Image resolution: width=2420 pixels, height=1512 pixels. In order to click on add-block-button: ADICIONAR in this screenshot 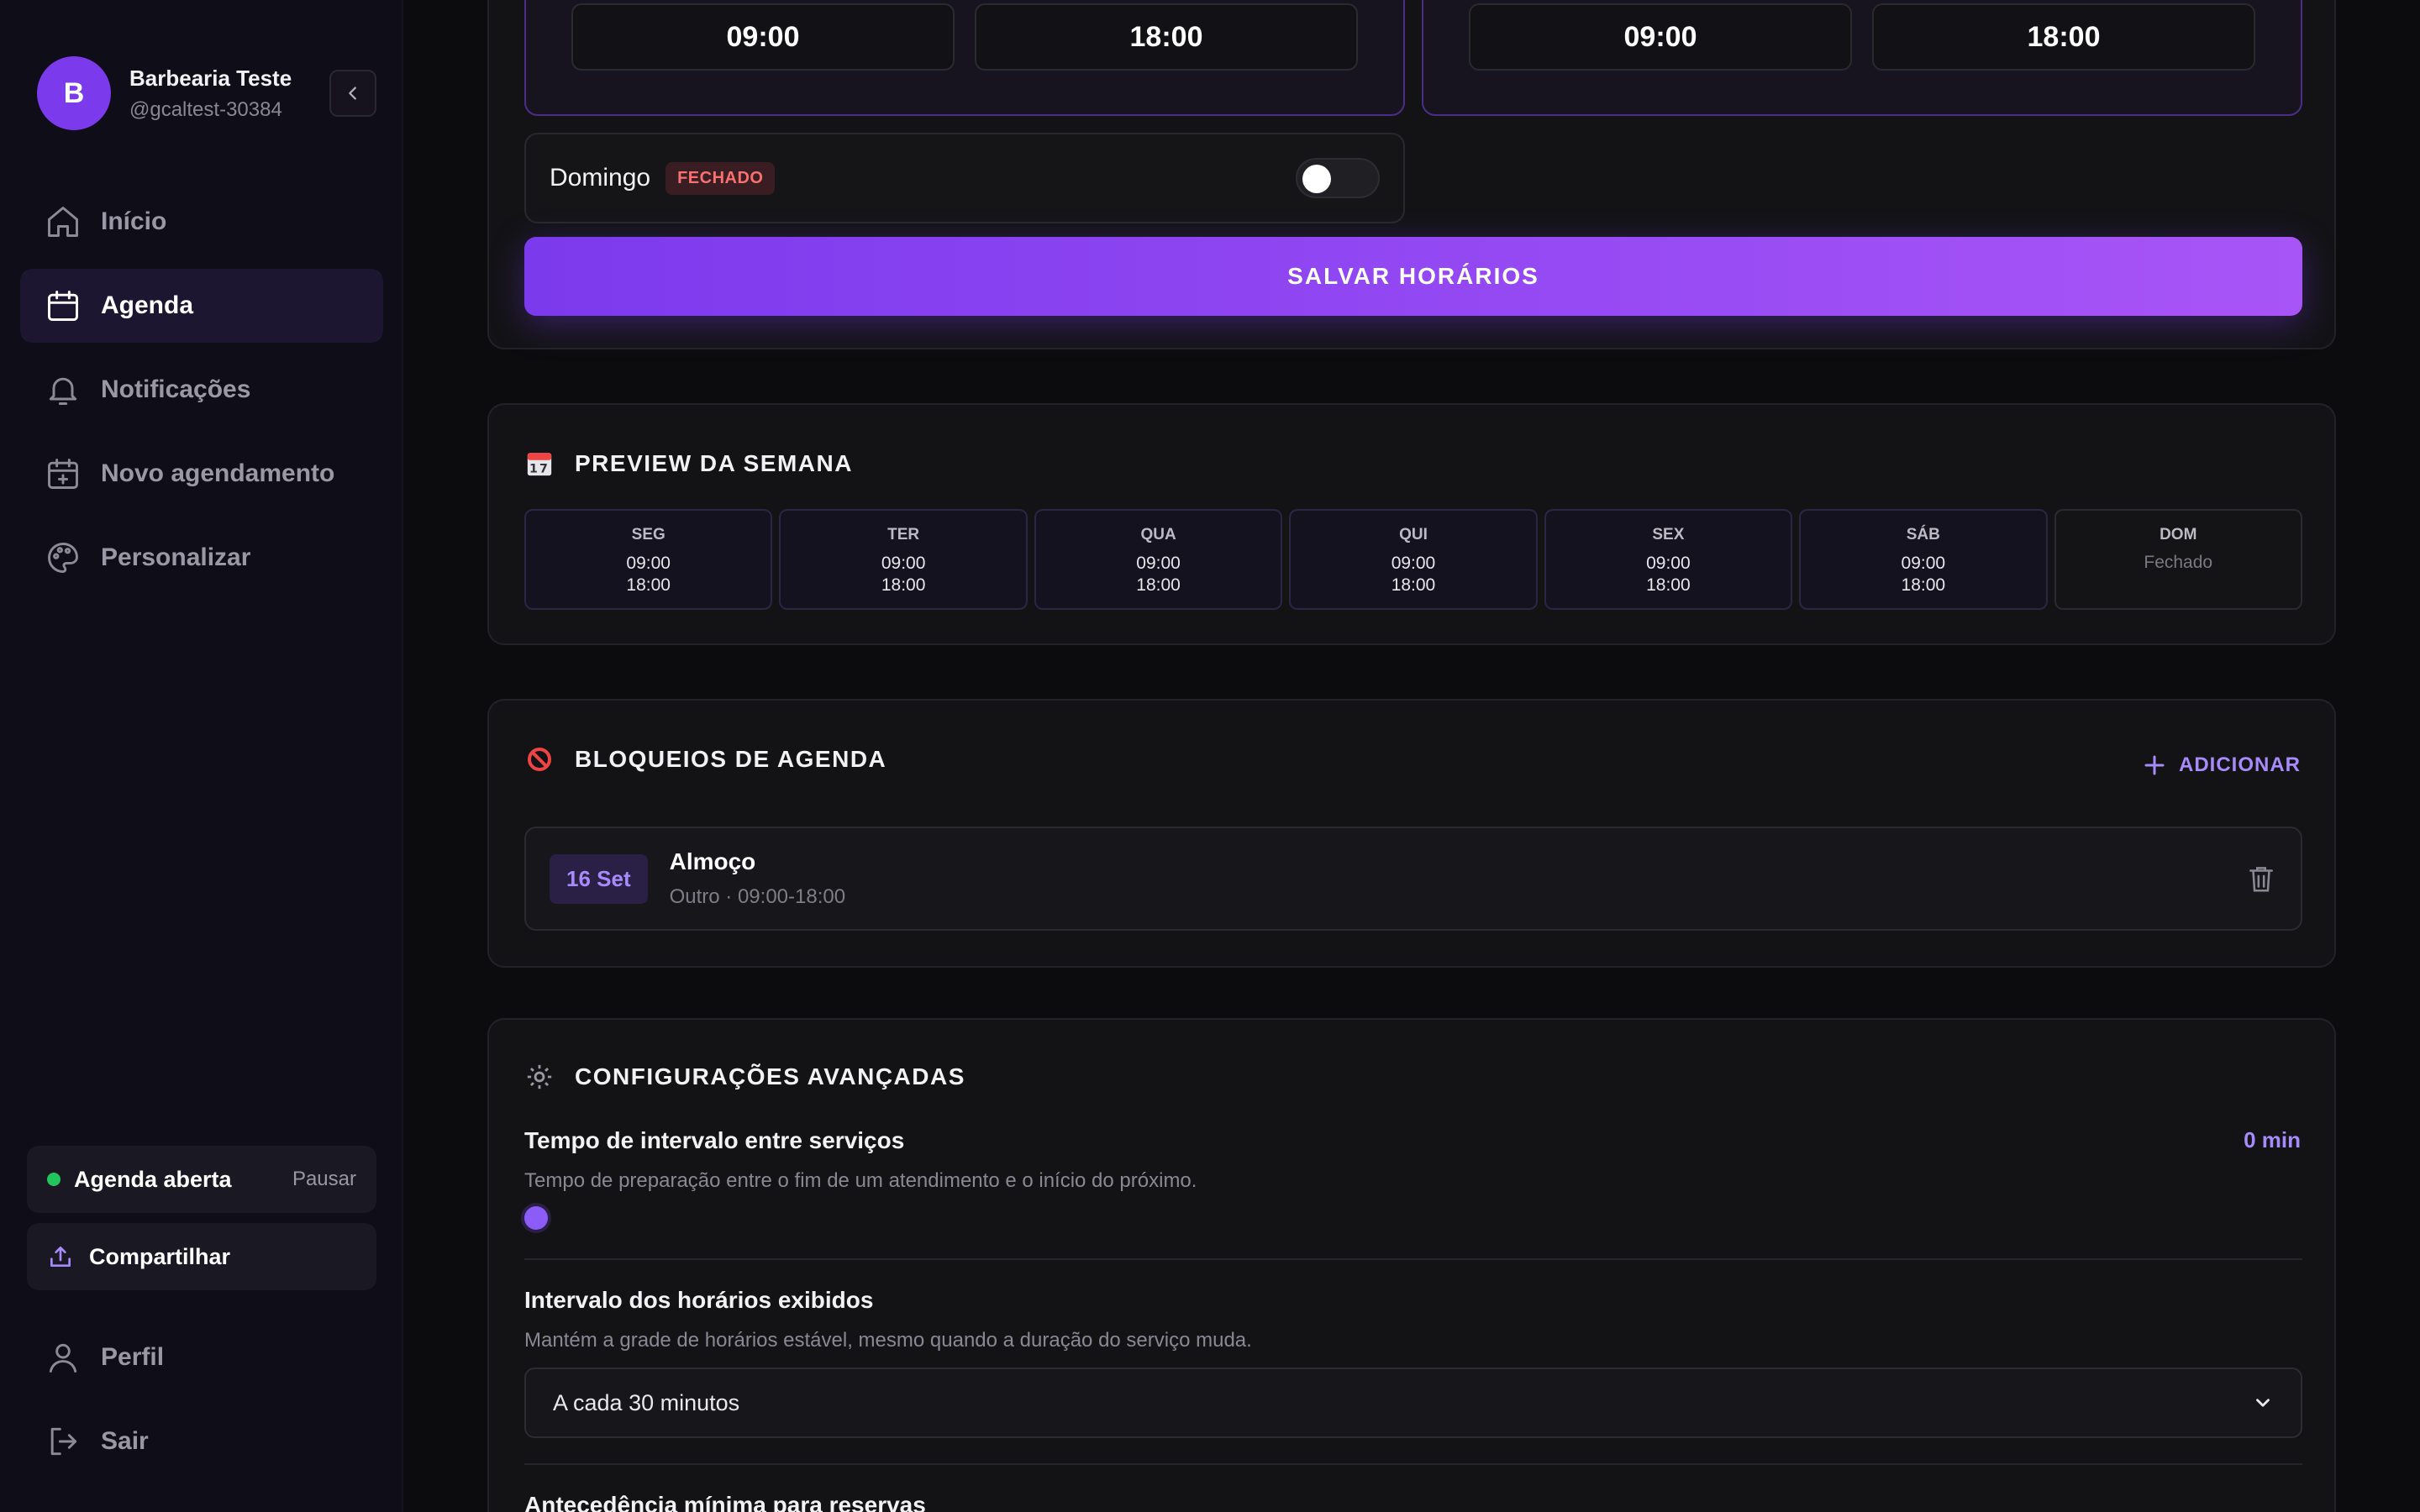, I will do `click(2221, 765)`.